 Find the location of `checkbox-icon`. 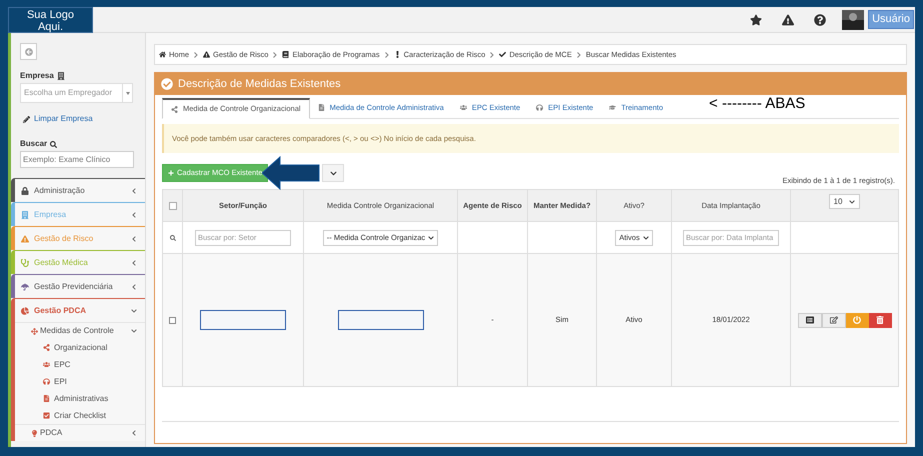

checkbox-icon is located at coordinates (46, 415).